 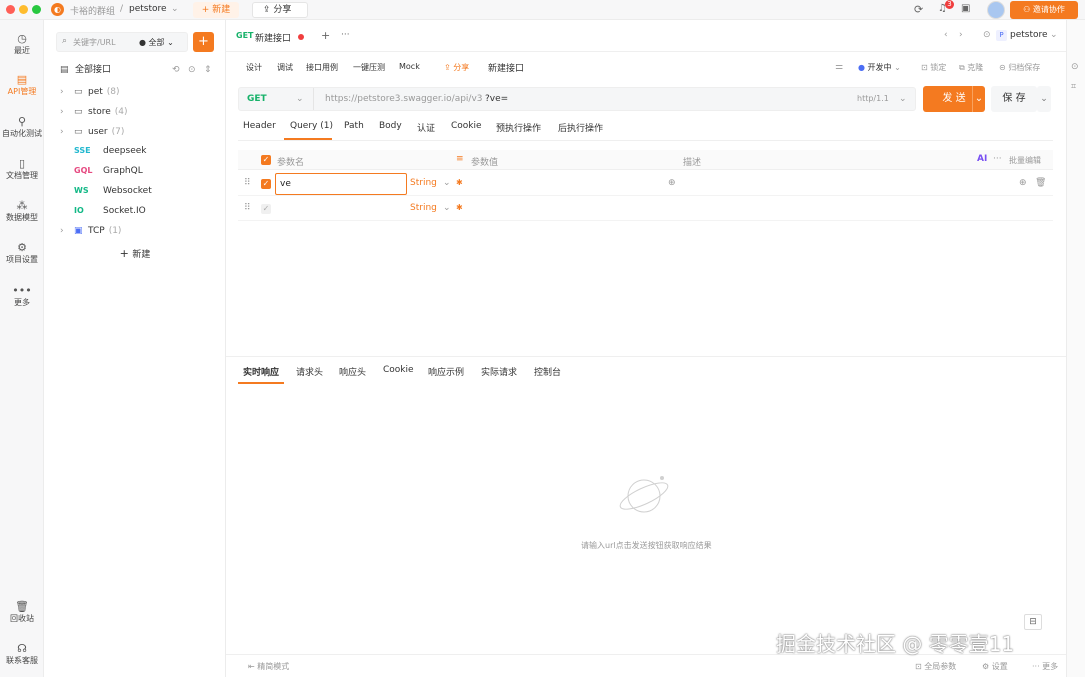 I want to click on new-tab-button: + 新建, so click(x=216, y=10).